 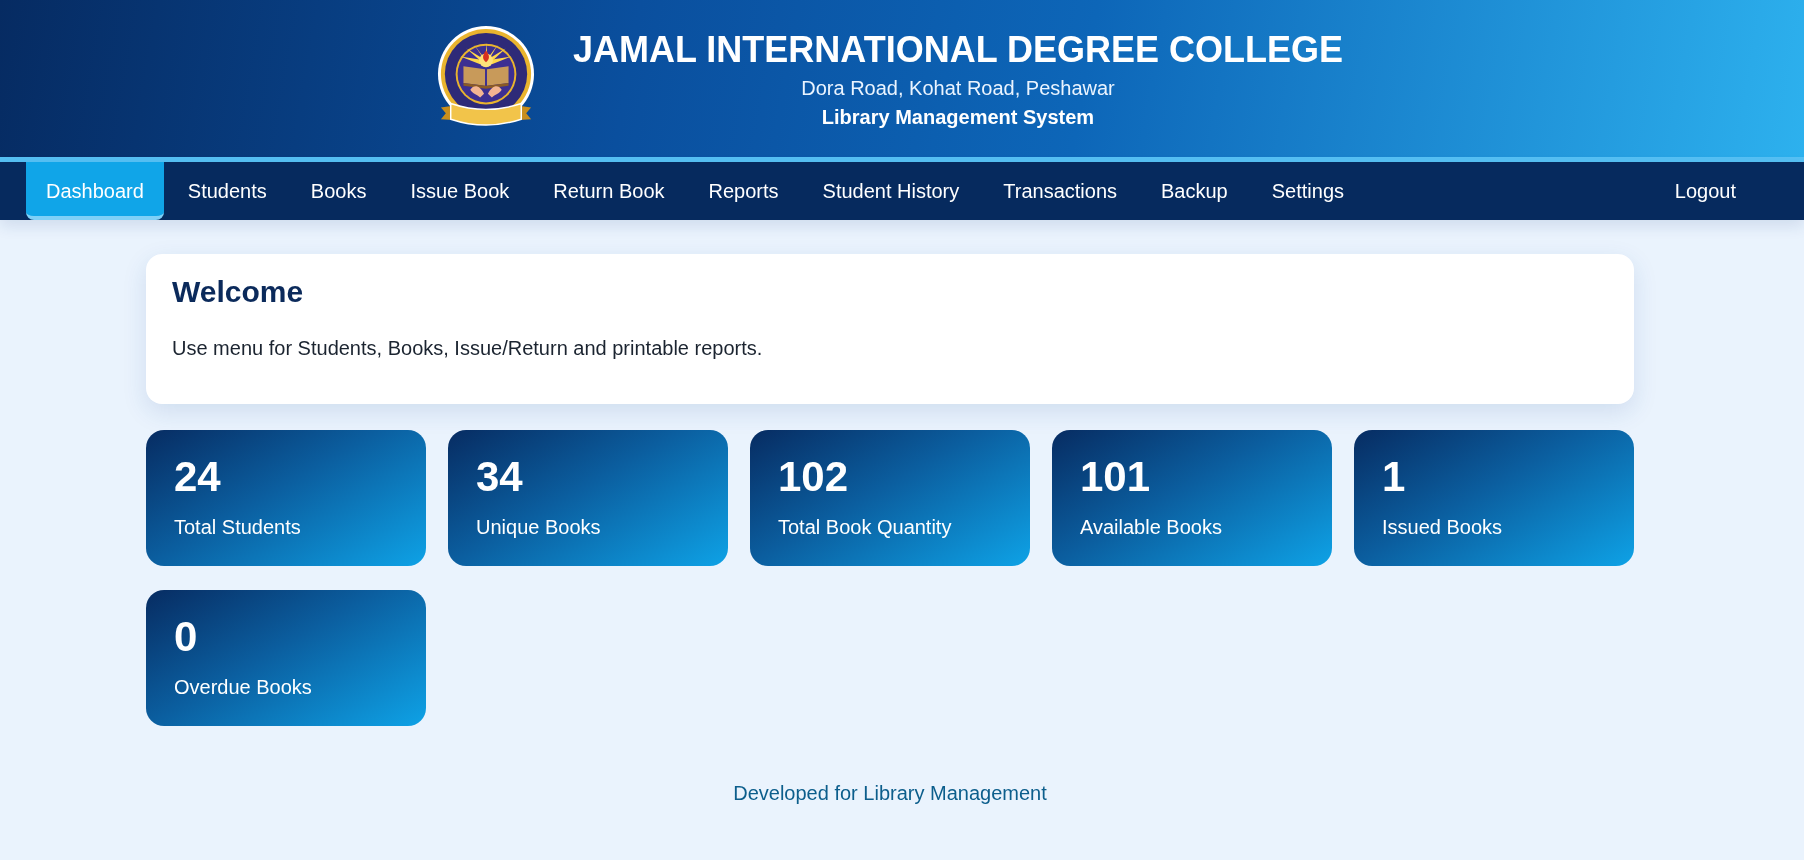 What do you see at coordinates (539, 527) in the screenshot?
I see `stat-label: Unique Books` at bounding box center [539, 527].